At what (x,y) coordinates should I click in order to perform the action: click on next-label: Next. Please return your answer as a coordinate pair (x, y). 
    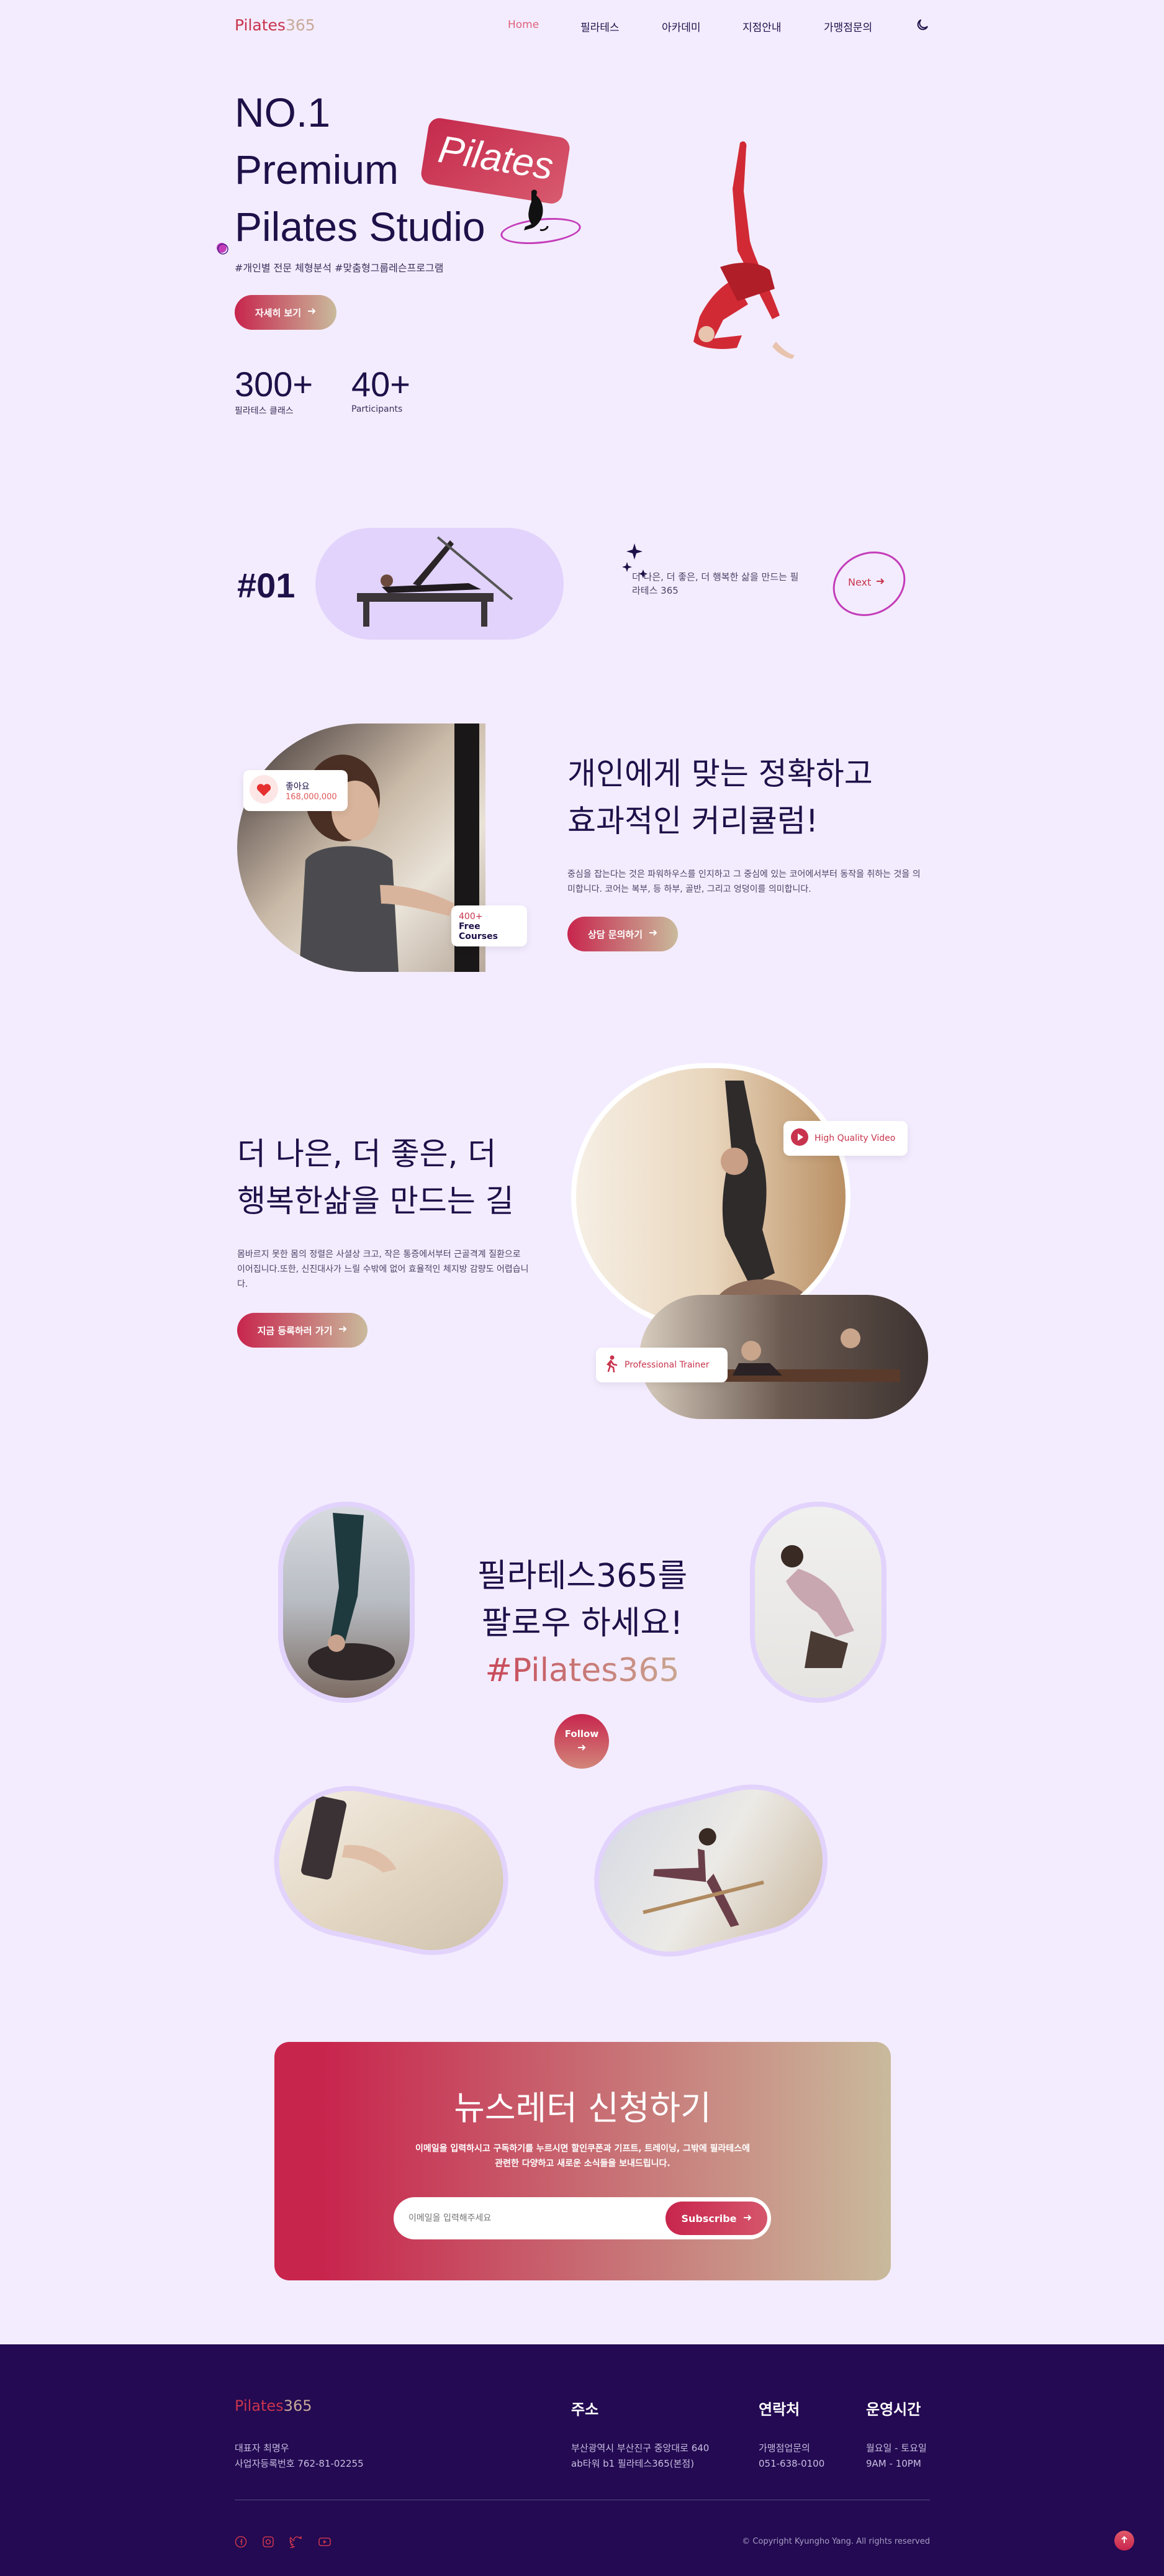
    Looking at the image, I should click on (860, 582).